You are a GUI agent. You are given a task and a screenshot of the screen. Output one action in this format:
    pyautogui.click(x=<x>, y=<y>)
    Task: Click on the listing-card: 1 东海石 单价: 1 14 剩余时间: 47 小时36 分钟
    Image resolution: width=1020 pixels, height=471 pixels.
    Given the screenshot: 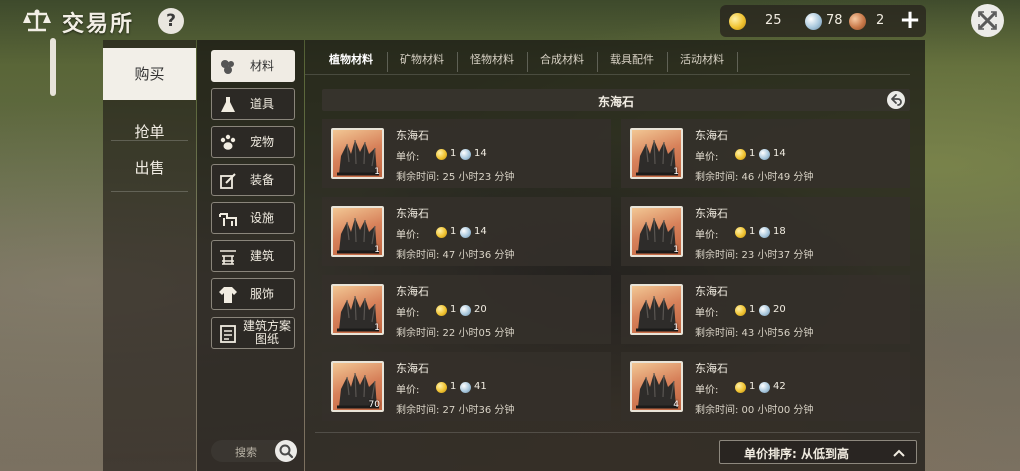 What is the action you would take?
    pyautogui.click(x=466, y=231)
    